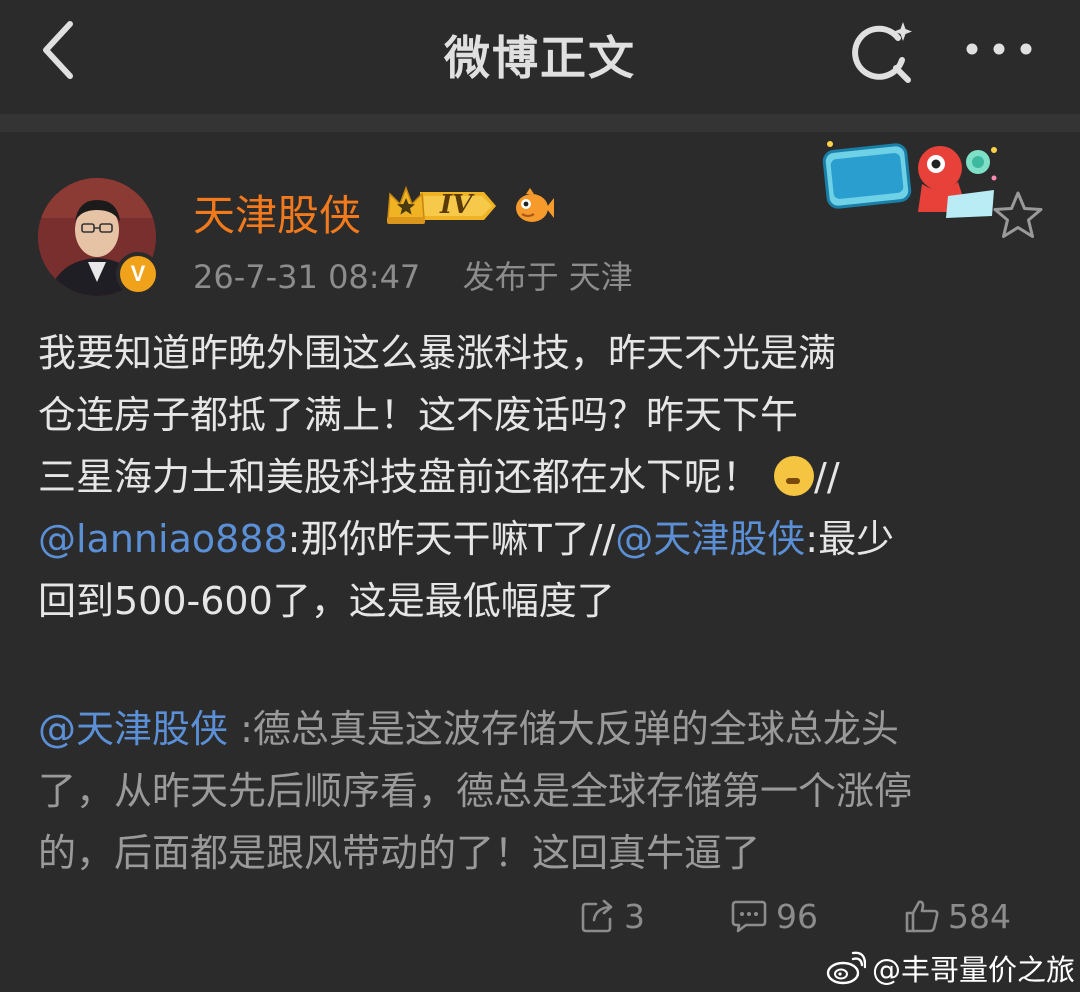  I want to click on quote-text: :德总真是这波存储大反弹的全球总龙头, so click(563, 729).